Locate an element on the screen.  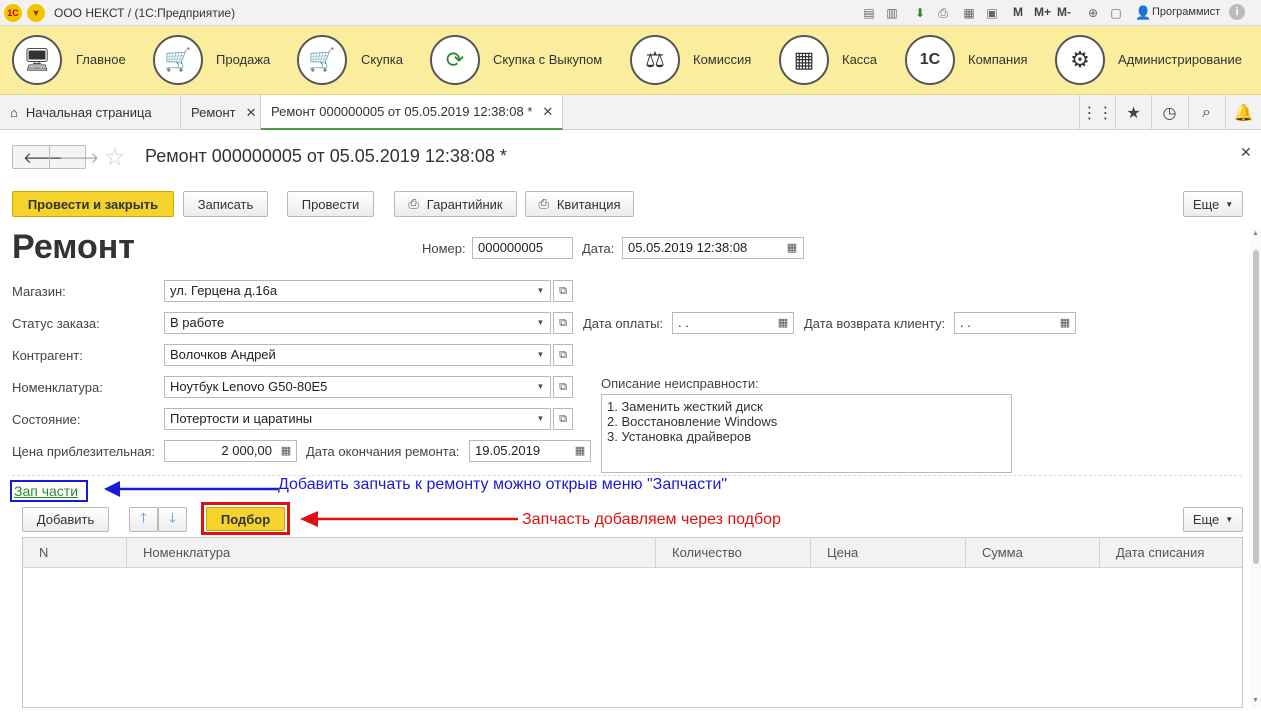
info-icon: i is located at coordinates (1237, 12).